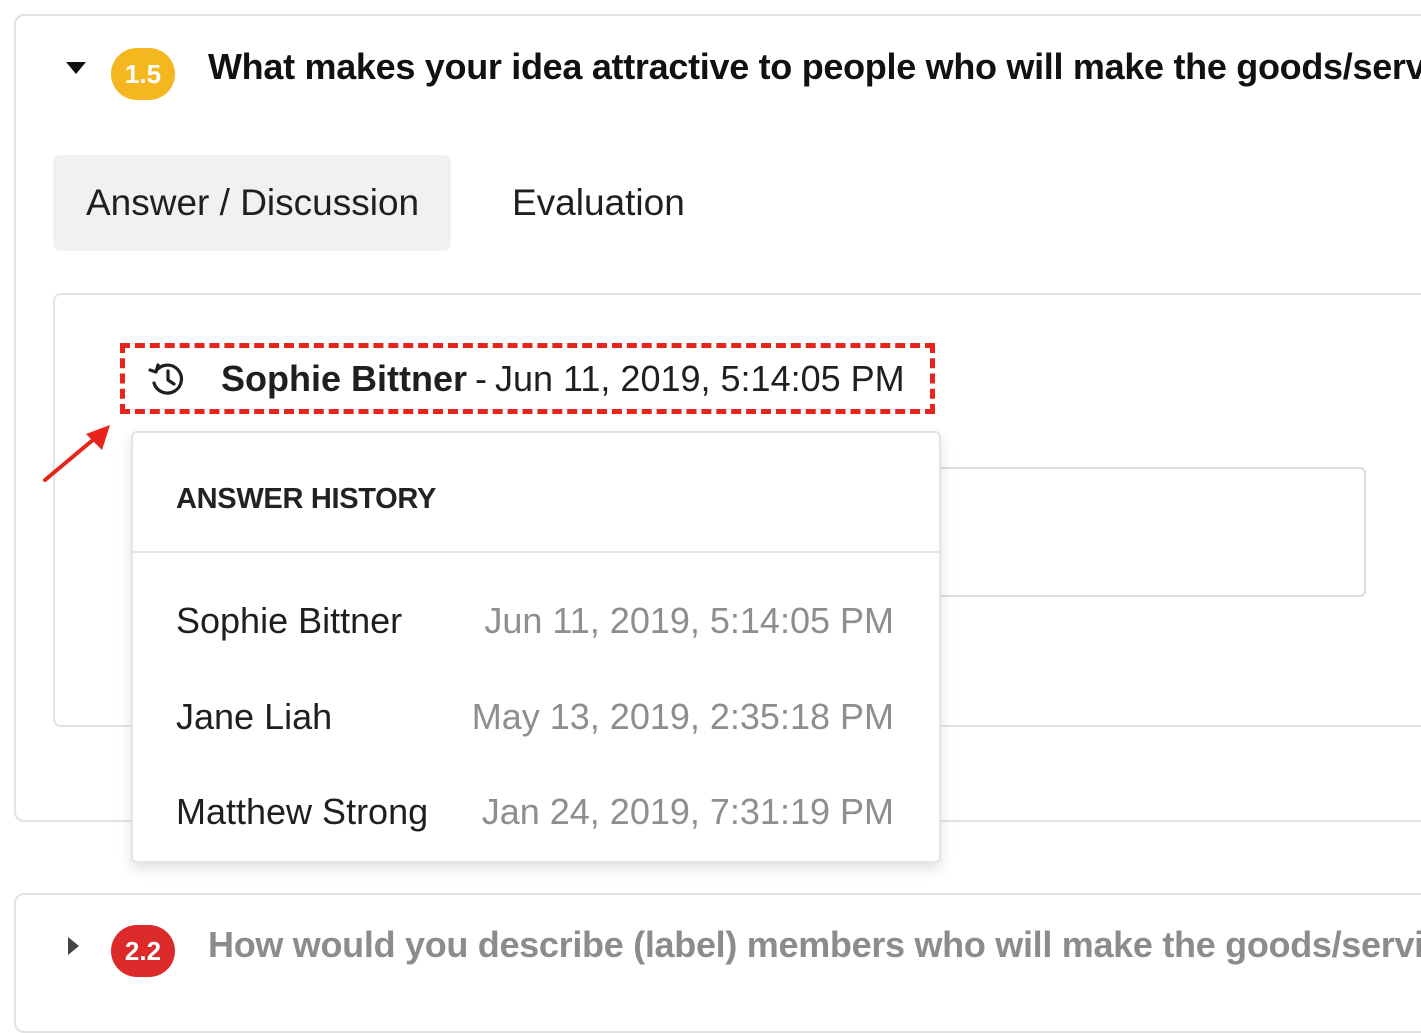  I want to click on history-entry: Sophie Bittner Jun 11, 2019, 5:14:05 PM, so click(535, 621).